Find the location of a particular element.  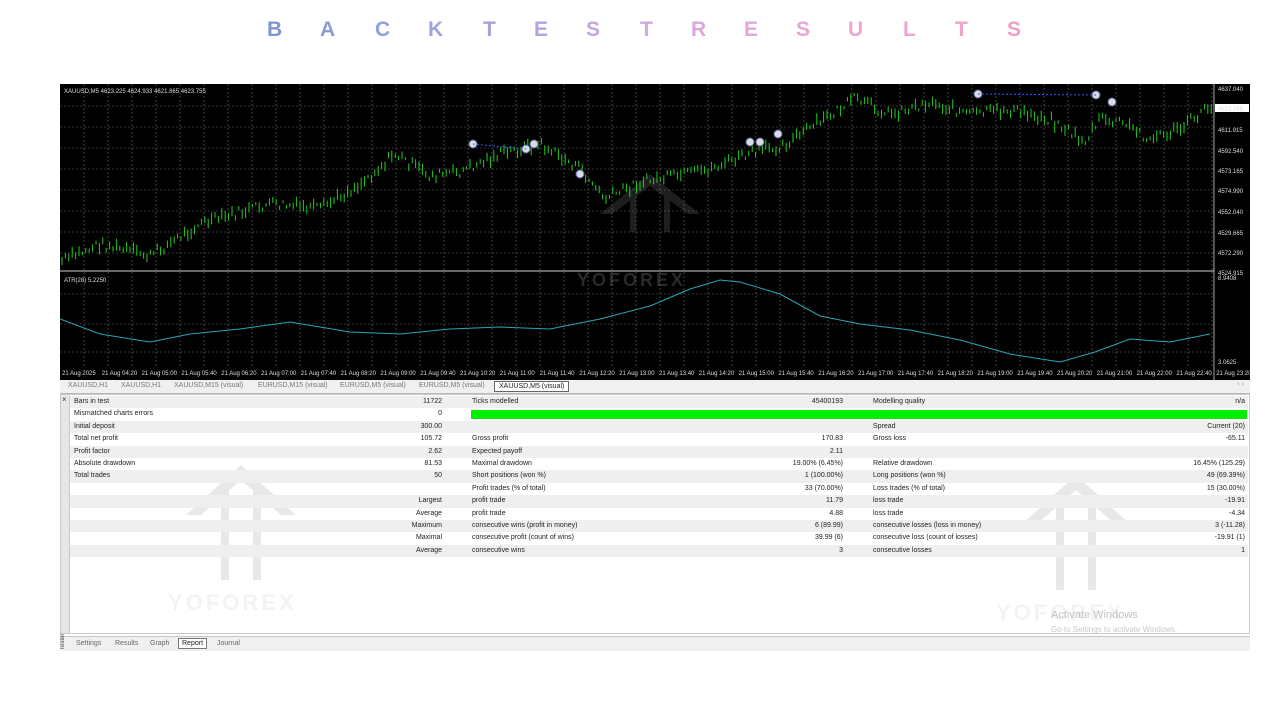

tab-settings: Settings is located at coordinates (88, 643).